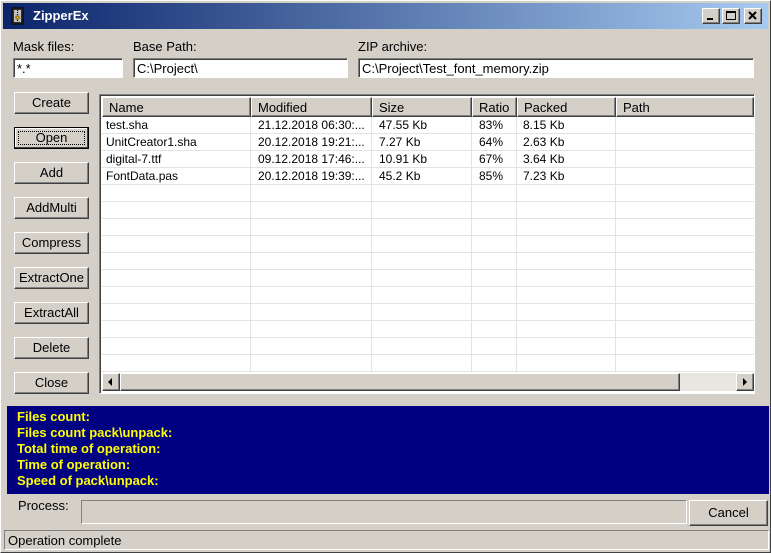 The width and height of the screenshot is (771, 553). Describe the element at coordinates (51, 173) in the screenshot. I see `add-button: Add` at that location.